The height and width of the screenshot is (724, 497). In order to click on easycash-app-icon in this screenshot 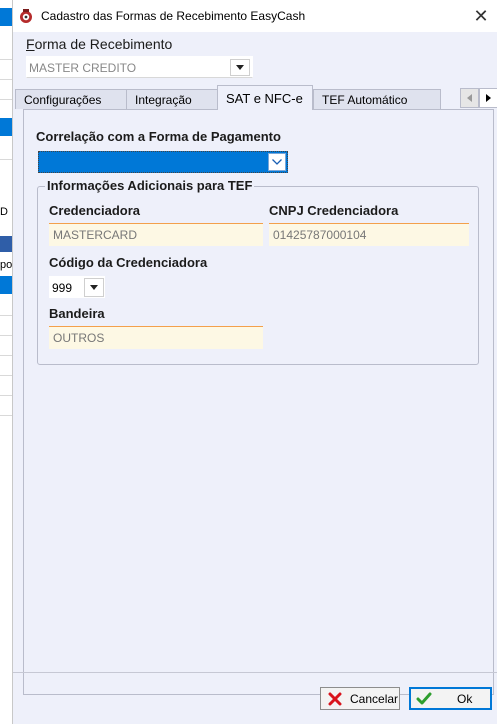, I will do `click(26, 16)`.